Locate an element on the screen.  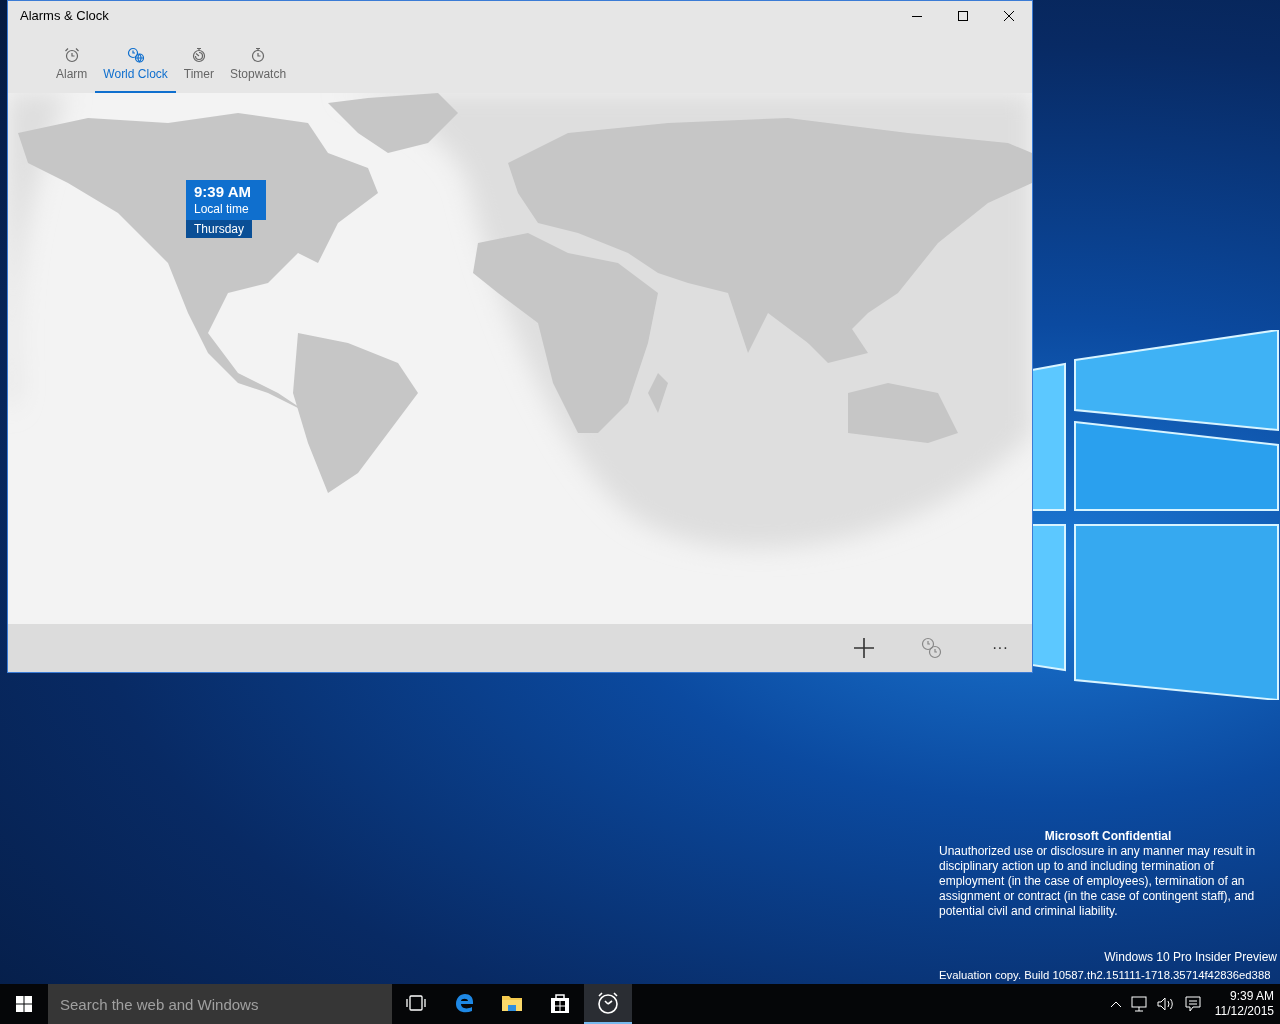
more-button: ··· is located at coordinates (1000, 648).